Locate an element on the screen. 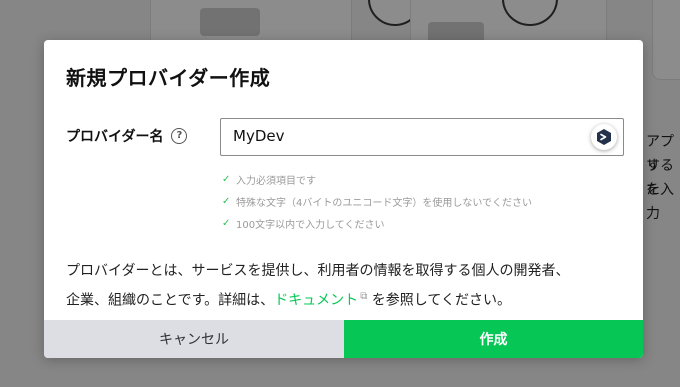 The image size is (680, 387). external-link-icon: ⧉ is located at coordinates (364, 296).